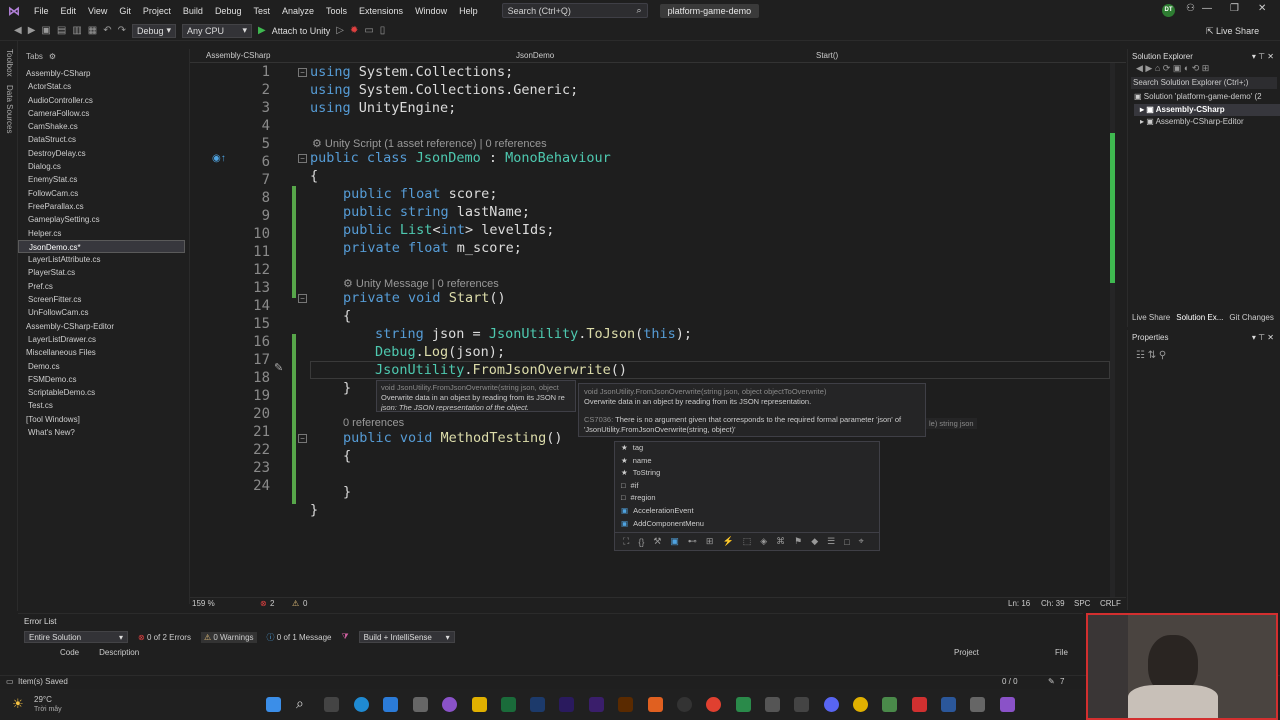  What do you see at coordinates (219, 158) in the screenshot?
I see `unity-icon: ◉↑` at bounding box center [219, 158].